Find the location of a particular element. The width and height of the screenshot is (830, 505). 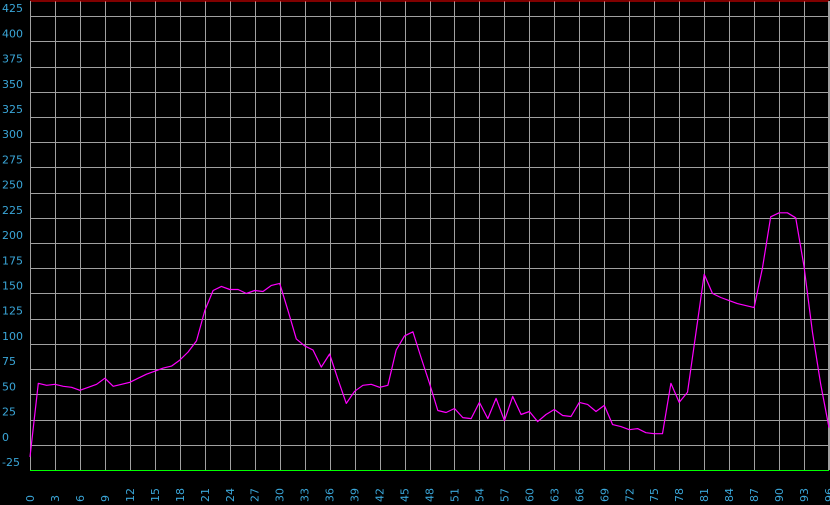

y-tick-label: 175 is located at coordinates (12, 260).